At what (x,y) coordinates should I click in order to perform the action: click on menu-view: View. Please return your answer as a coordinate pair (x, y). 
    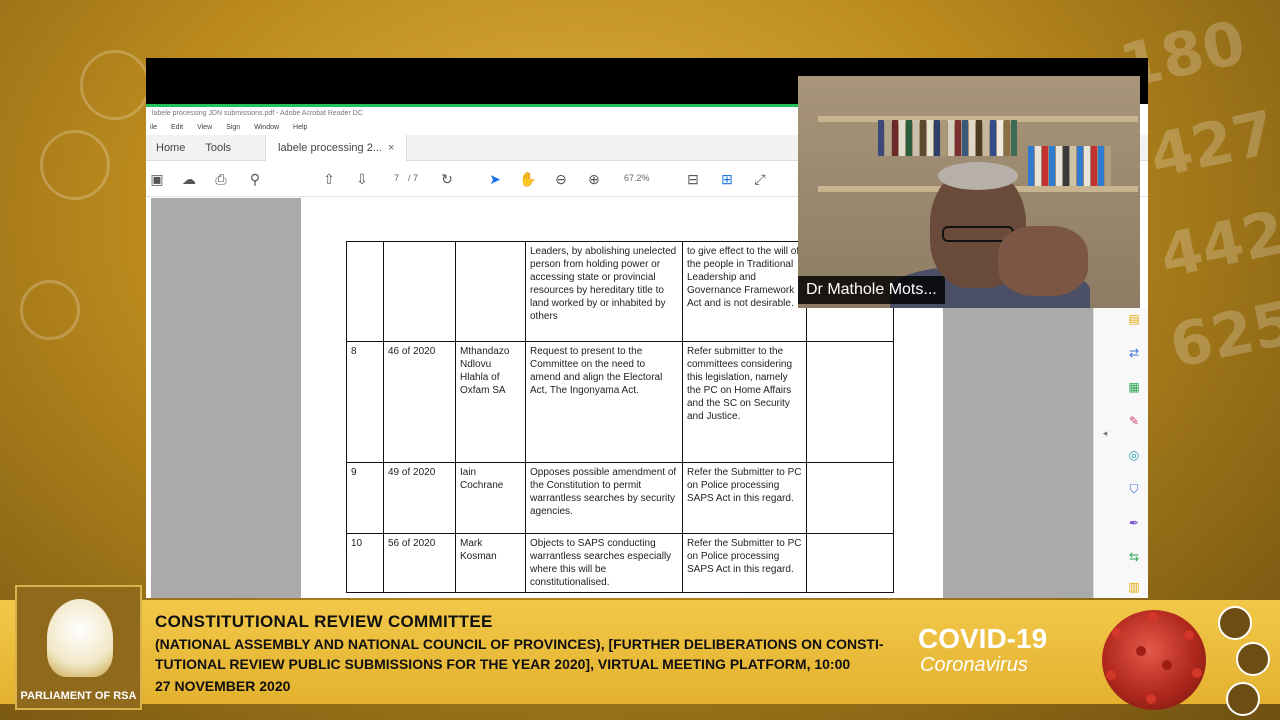
    Looking at the image, I should click on (204, 128).